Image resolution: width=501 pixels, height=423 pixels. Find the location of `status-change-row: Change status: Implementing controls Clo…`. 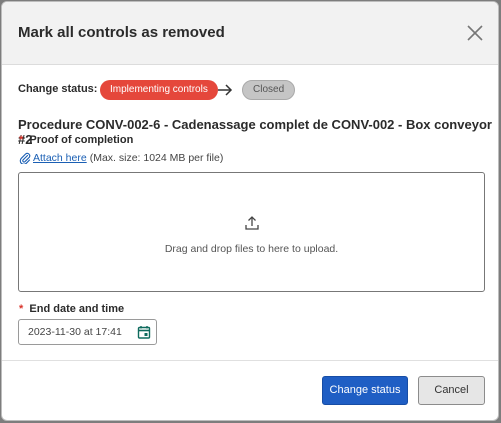

status-change-row: Change status: Implementing controls Clo… is located at coordinates (248, 90).